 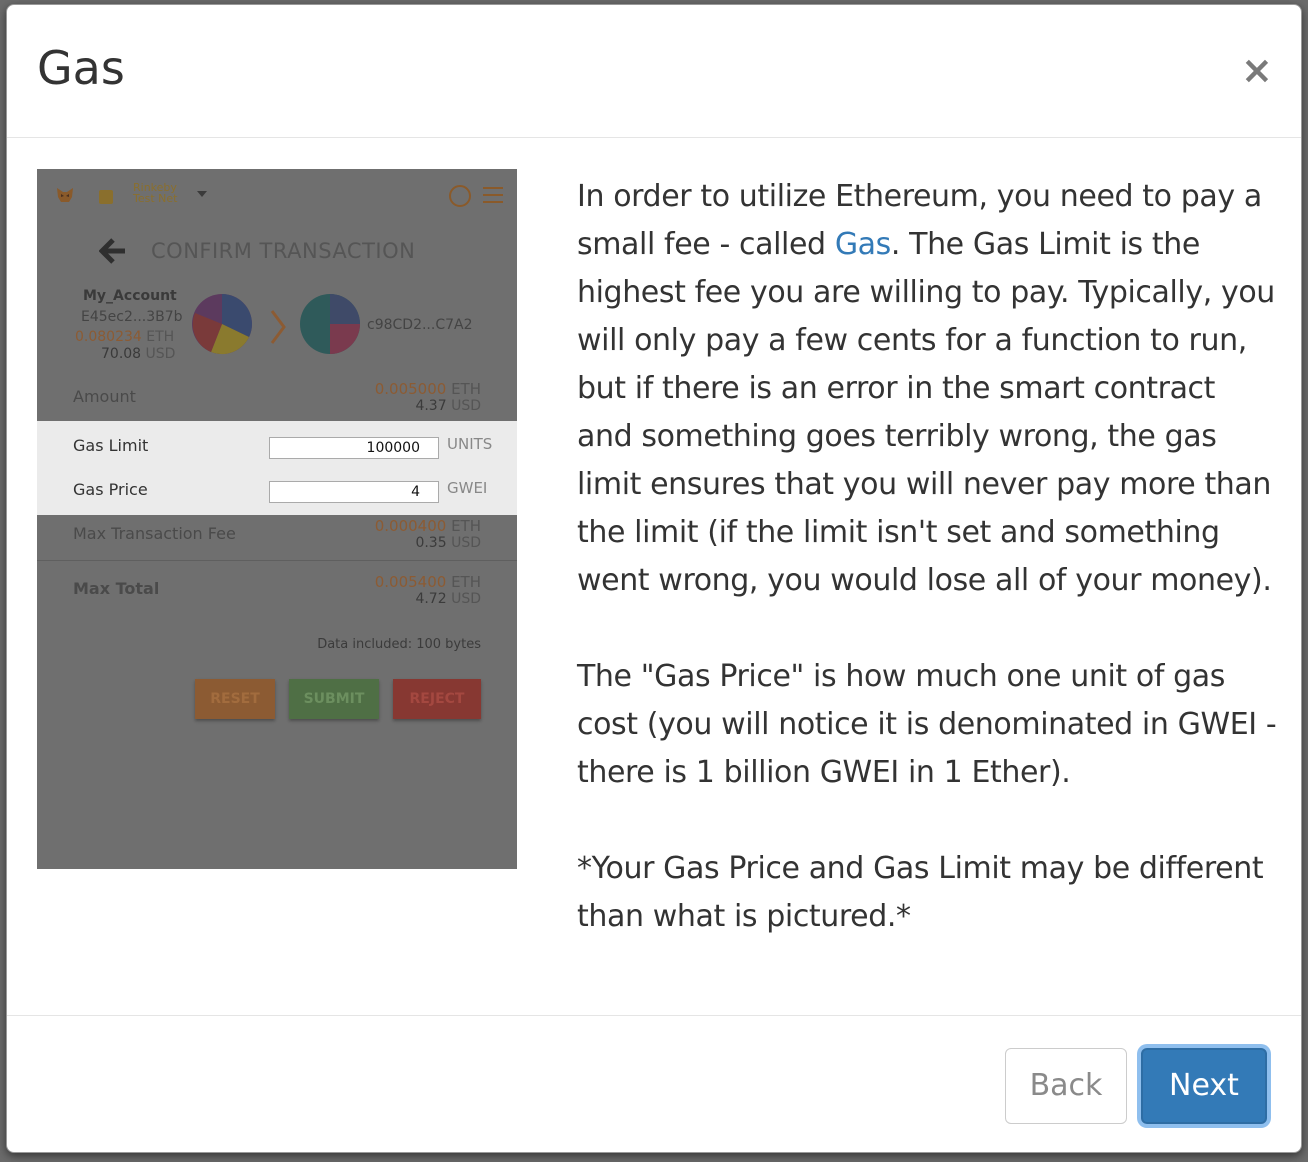 What do you see at coordinates (154, 533) in the screenshot?
I see `max-fee-label: Max Transaction Fee` at bounding box center [154, 533].